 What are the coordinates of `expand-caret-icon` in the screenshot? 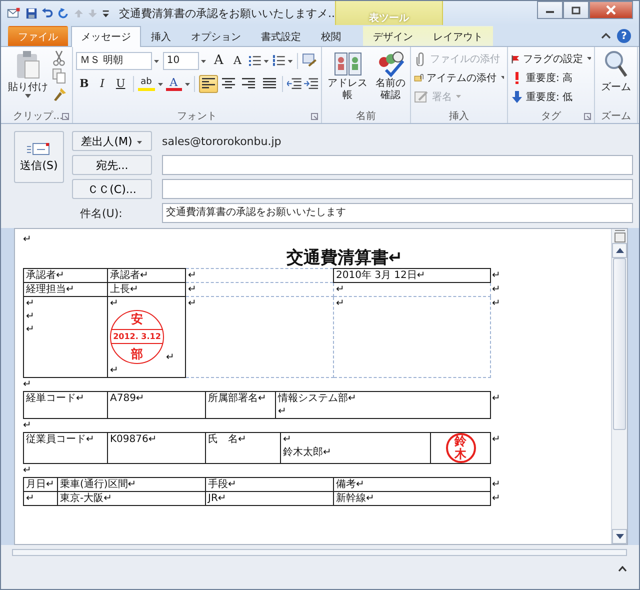 It's located at (622, 569).